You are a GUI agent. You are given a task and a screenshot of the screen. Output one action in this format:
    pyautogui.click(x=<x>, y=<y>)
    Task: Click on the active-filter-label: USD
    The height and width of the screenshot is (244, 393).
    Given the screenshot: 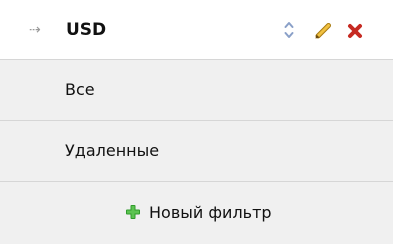 What is the action you would take?
    pyautogui.click(x=86, y=30)
    